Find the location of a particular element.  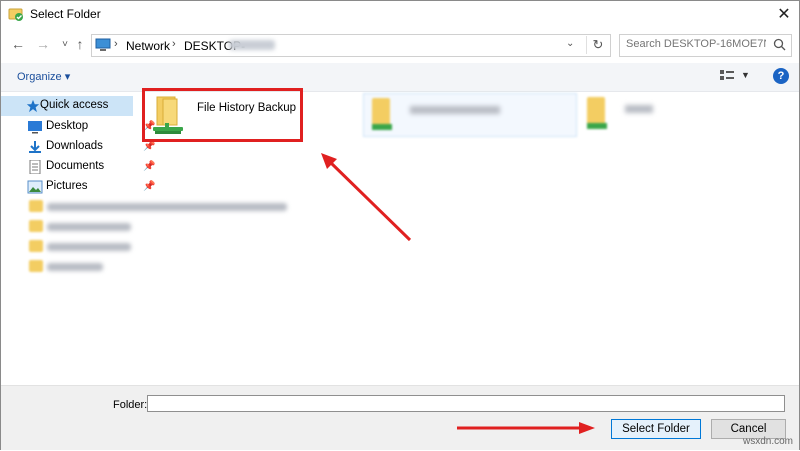

desktop-icon is located at coordinates (35, 127).